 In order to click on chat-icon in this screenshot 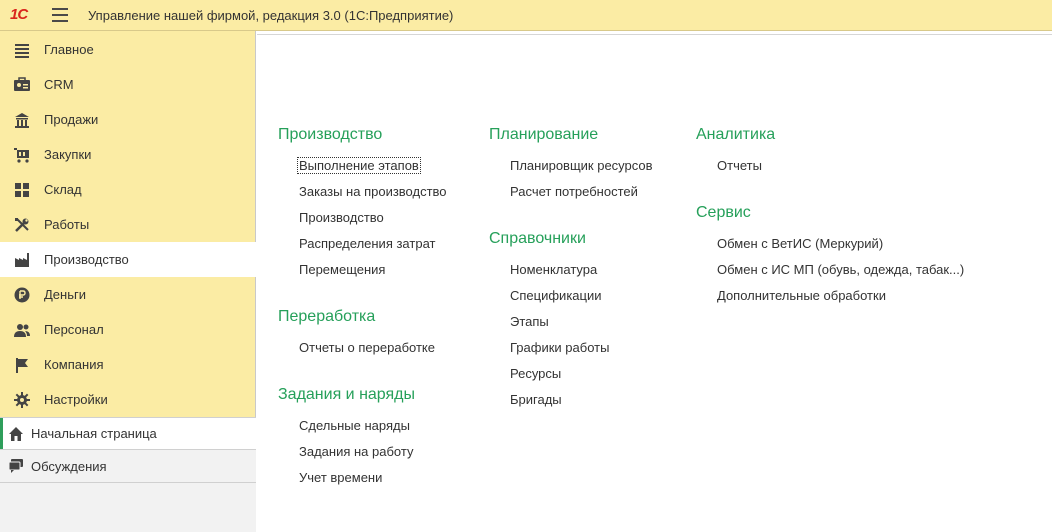, I will do `click(16, 466)`.